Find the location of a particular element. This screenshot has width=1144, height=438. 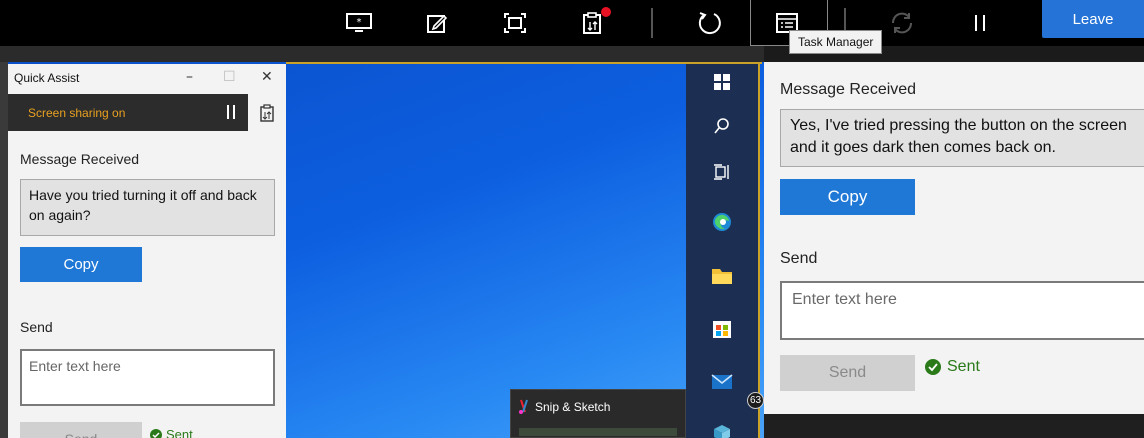

fit-screen-icon is located at coordinates (515, 23).